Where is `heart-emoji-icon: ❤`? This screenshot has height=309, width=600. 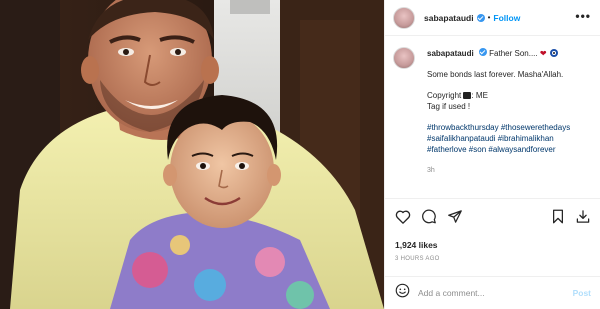 heart-emoji-icon: ❤ is located at coordinates (543, 53).